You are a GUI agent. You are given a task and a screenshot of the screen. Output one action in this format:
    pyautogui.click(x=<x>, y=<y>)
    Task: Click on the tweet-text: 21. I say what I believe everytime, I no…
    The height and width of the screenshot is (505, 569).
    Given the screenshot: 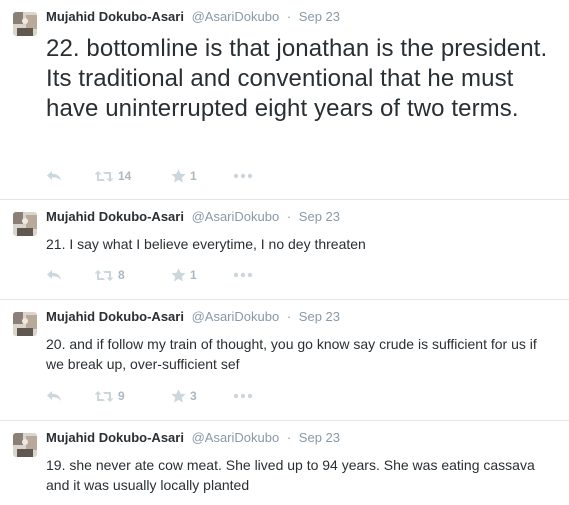 What is the action you would take?
    pyautogui.click(x=206, y=244)
    